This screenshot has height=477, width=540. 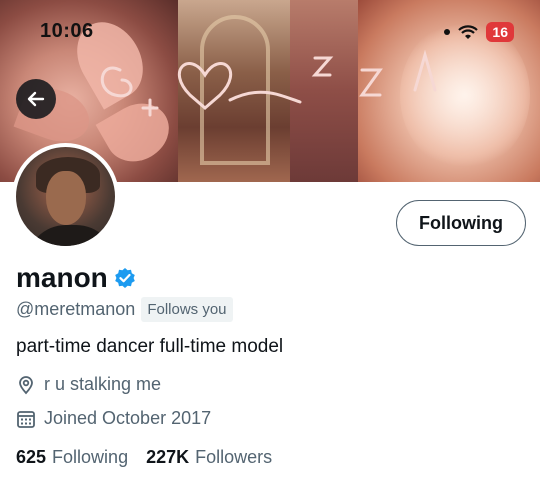 What do you see at coordinates (268, 83) in the screenshot?
I see `banner-doodle-decoration` at bounding box center [268, 83].